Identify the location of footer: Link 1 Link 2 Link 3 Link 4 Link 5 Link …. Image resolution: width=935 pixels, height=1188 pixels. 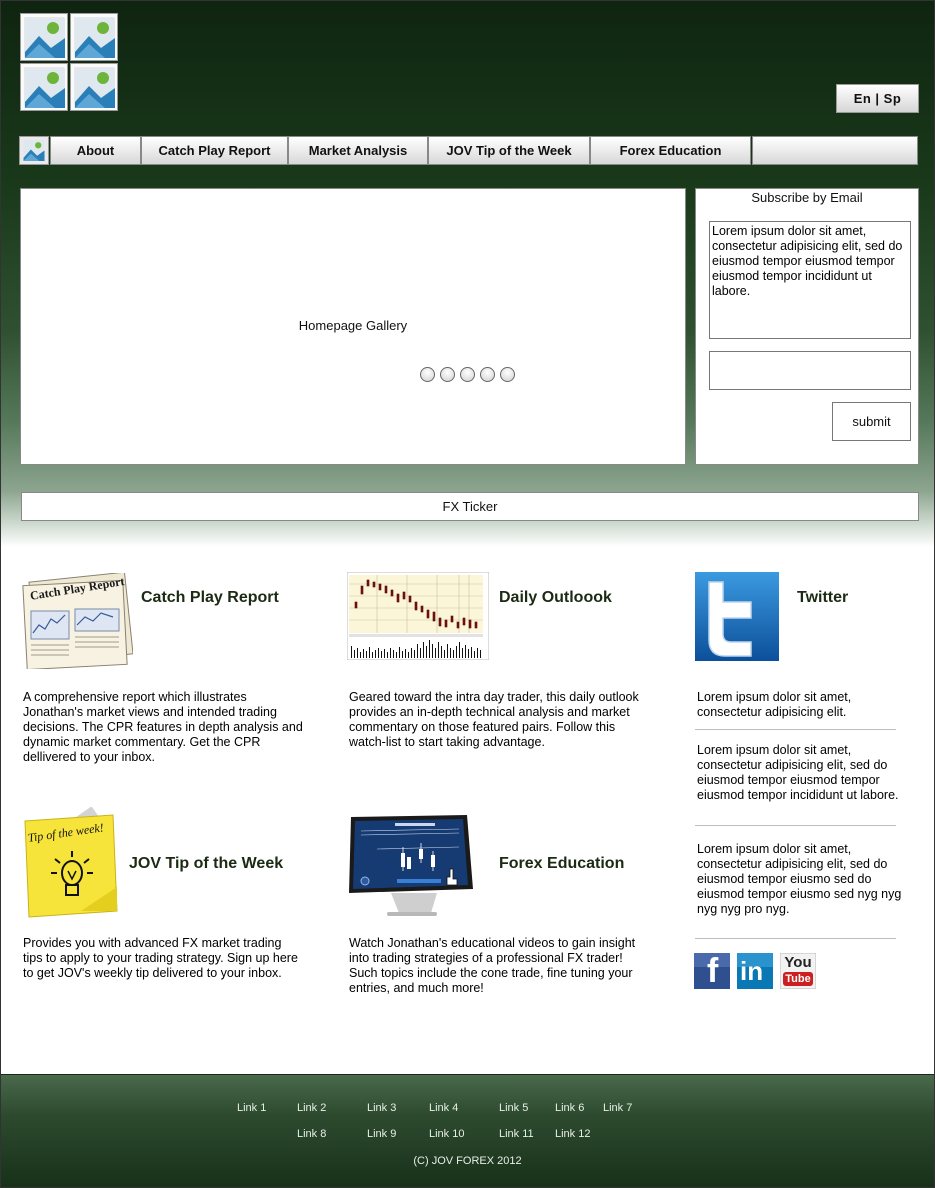
(467, 1130).